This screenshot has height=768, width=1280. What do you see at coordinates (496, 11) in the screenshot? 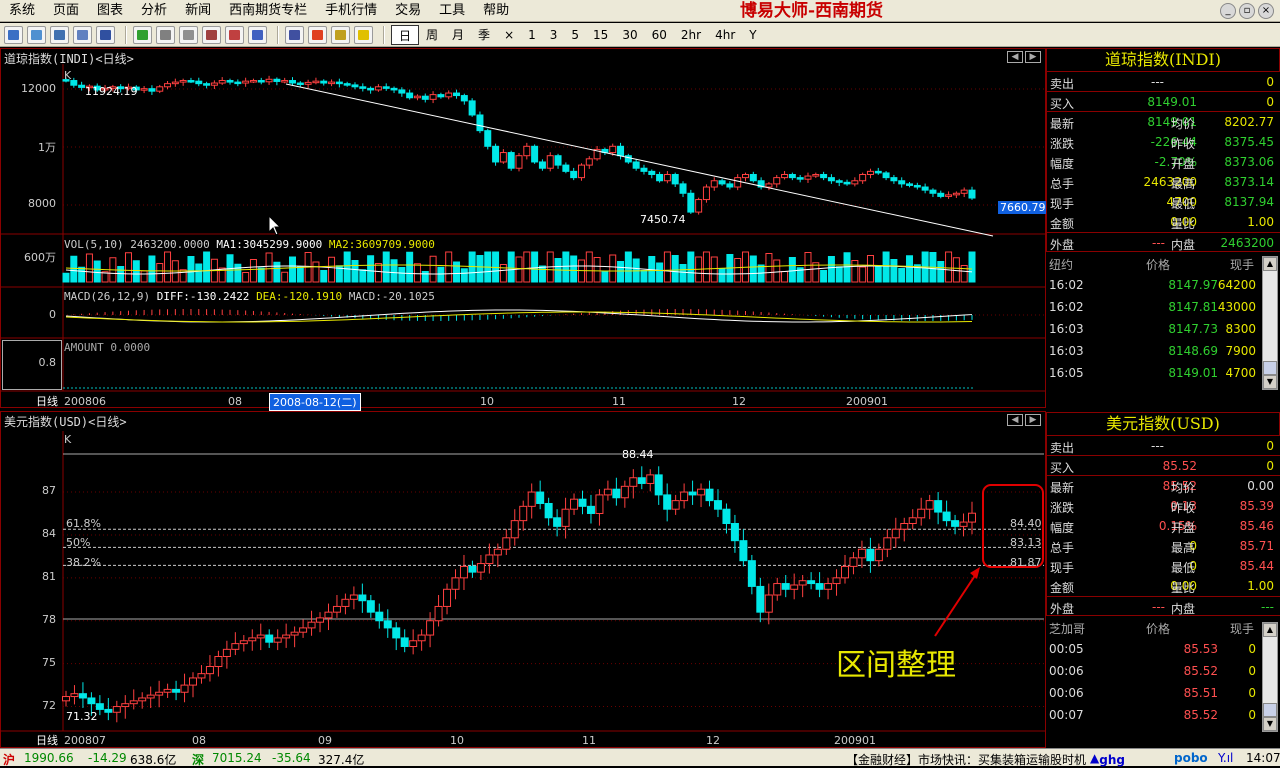
I see `menu-item-9: 帮助` at bounding box center [496, 11].